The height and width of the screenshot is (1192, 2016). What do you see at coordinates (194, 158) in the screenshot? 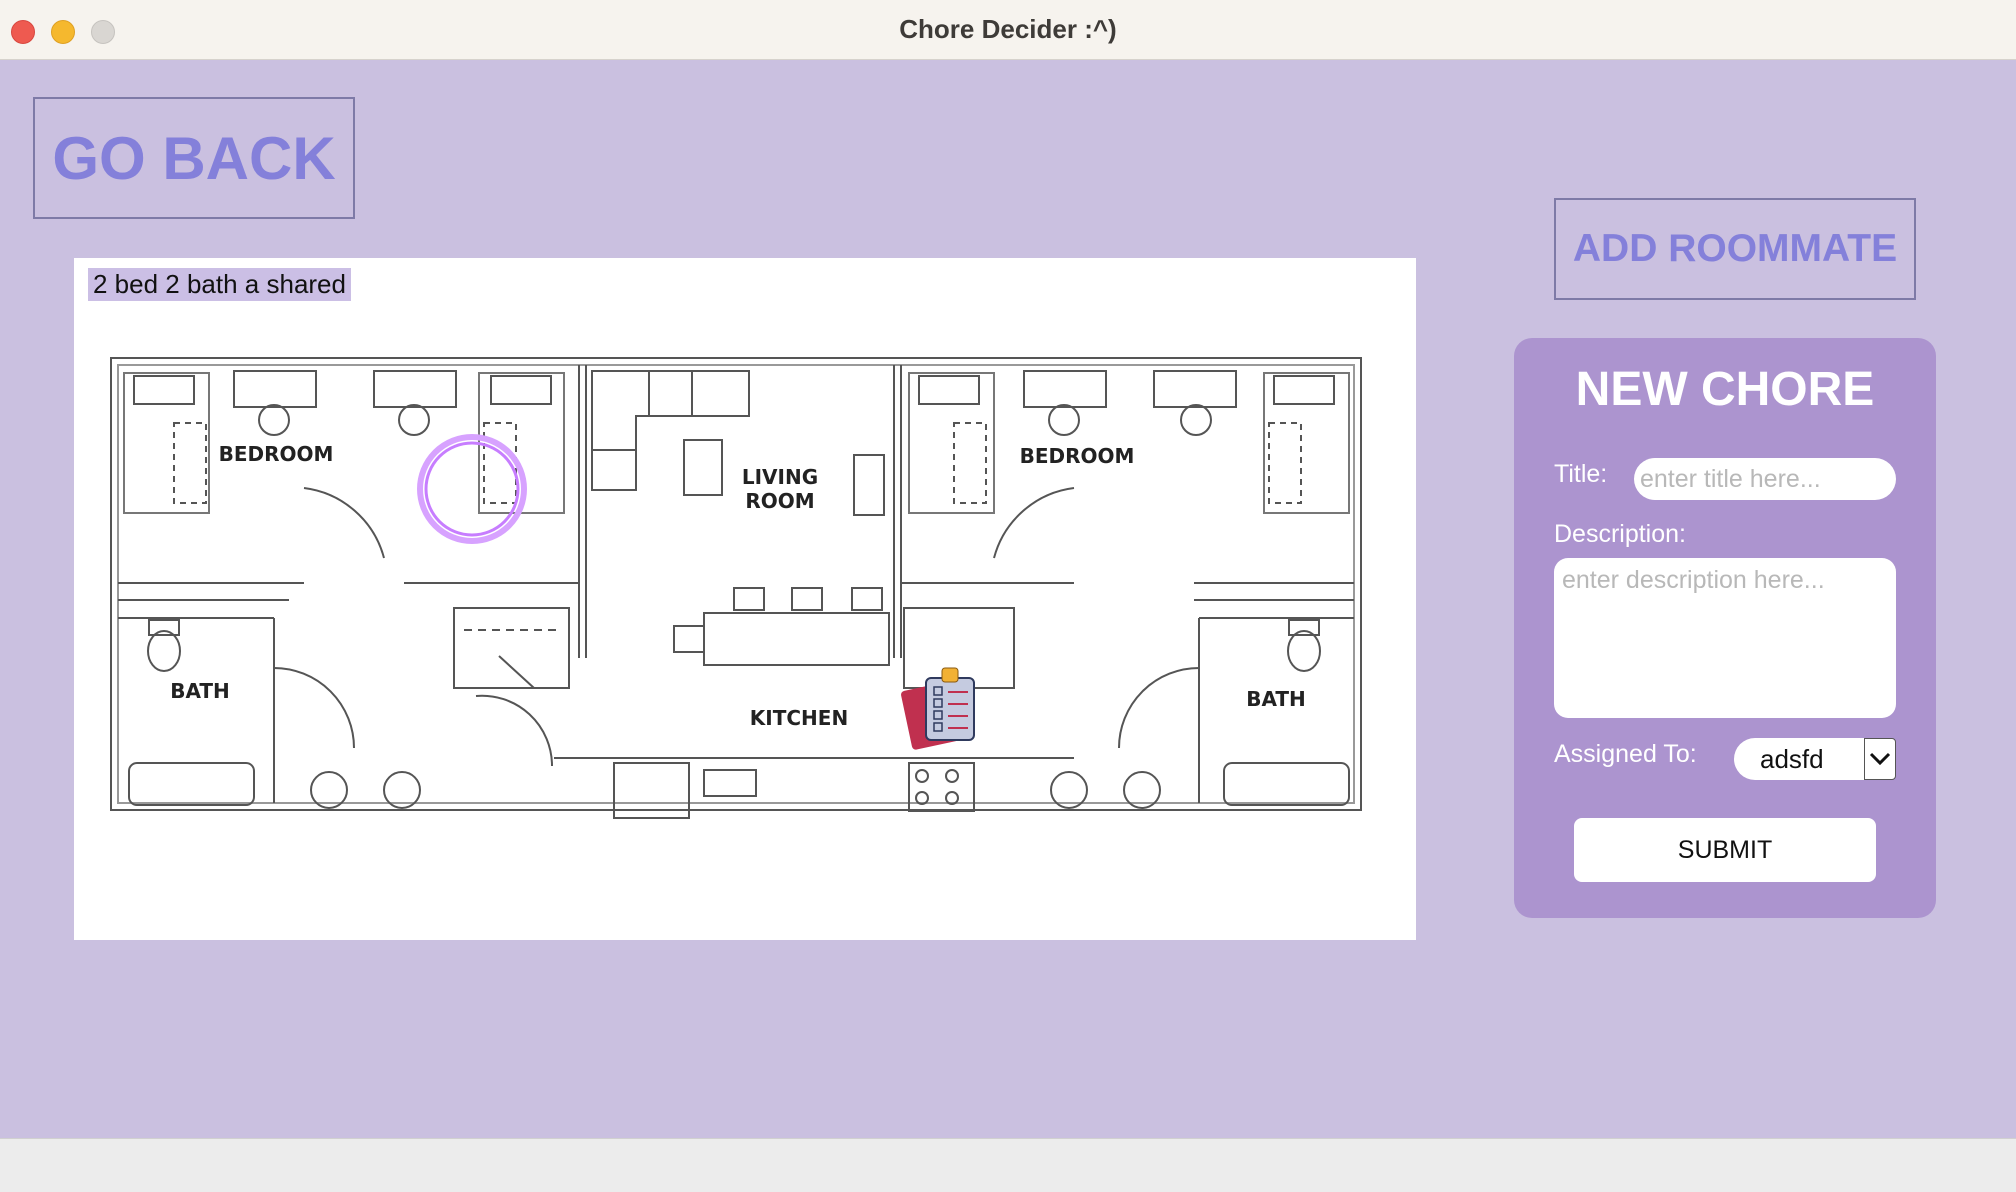
I see `go-back-button: GO BACK` at bounding box center [194, 158].